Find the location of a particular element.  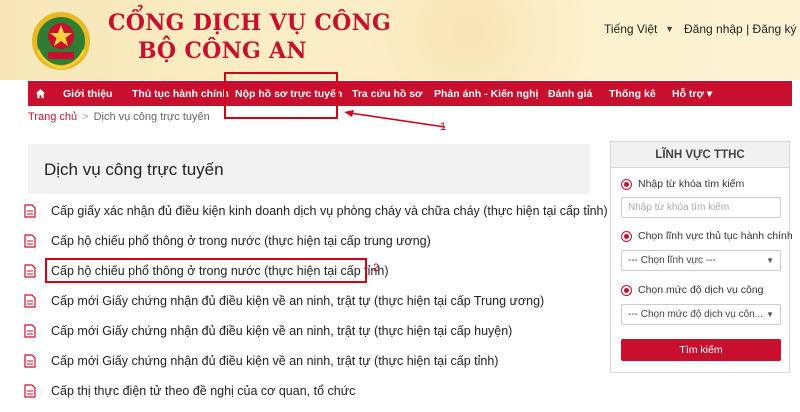

nav-item-tra-cuu: Tra cứu hồ sơ is located at coordinates (387, 94).